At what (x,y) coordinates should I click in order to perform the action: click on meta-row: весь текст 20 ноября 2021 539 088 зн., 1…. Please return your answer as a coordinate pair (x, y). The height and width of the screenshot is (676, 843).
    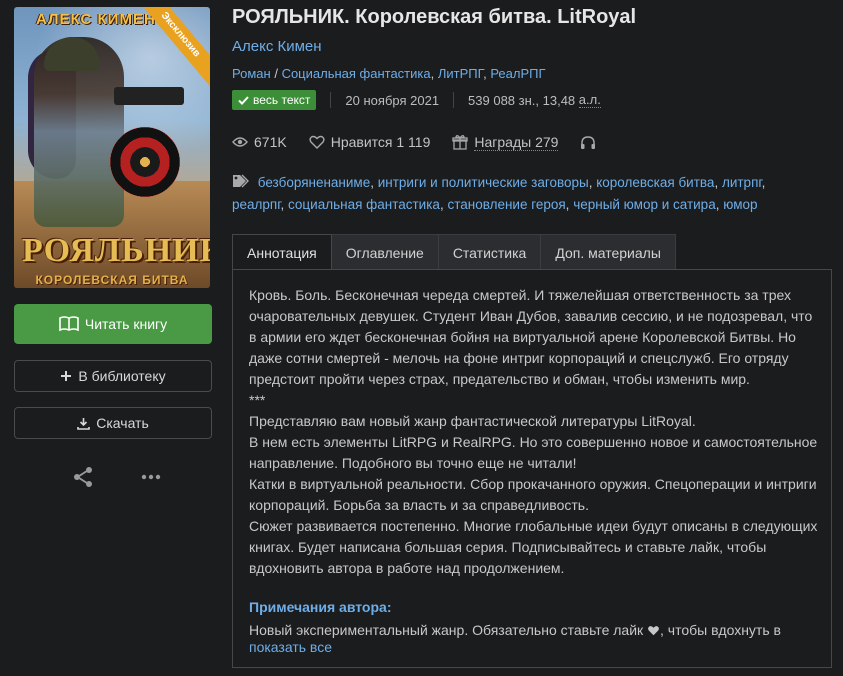
    Looking at the image, I should click on (416, 100).